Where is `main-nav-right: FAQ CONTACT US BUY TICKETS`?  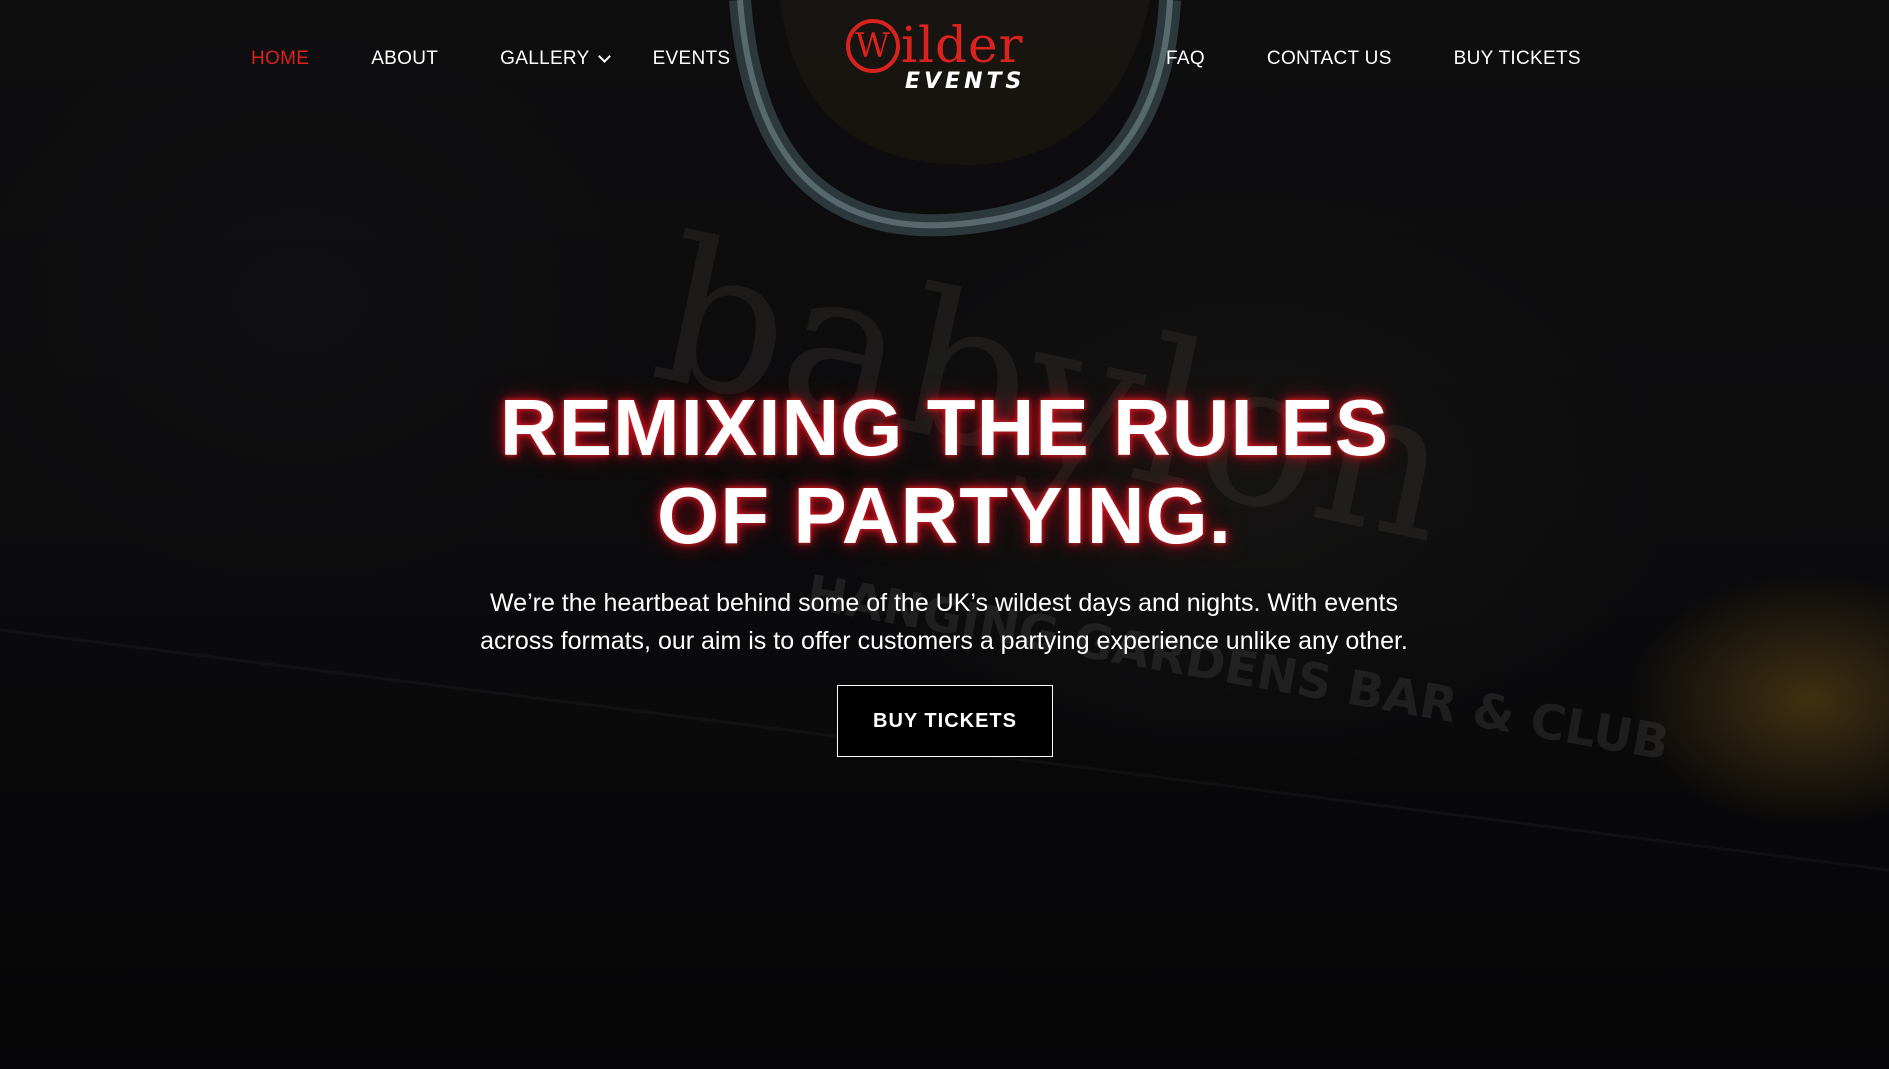 main-nav-right: FAQ CONTACT US BUY TICKETS is located at coordinates (1373, 59).